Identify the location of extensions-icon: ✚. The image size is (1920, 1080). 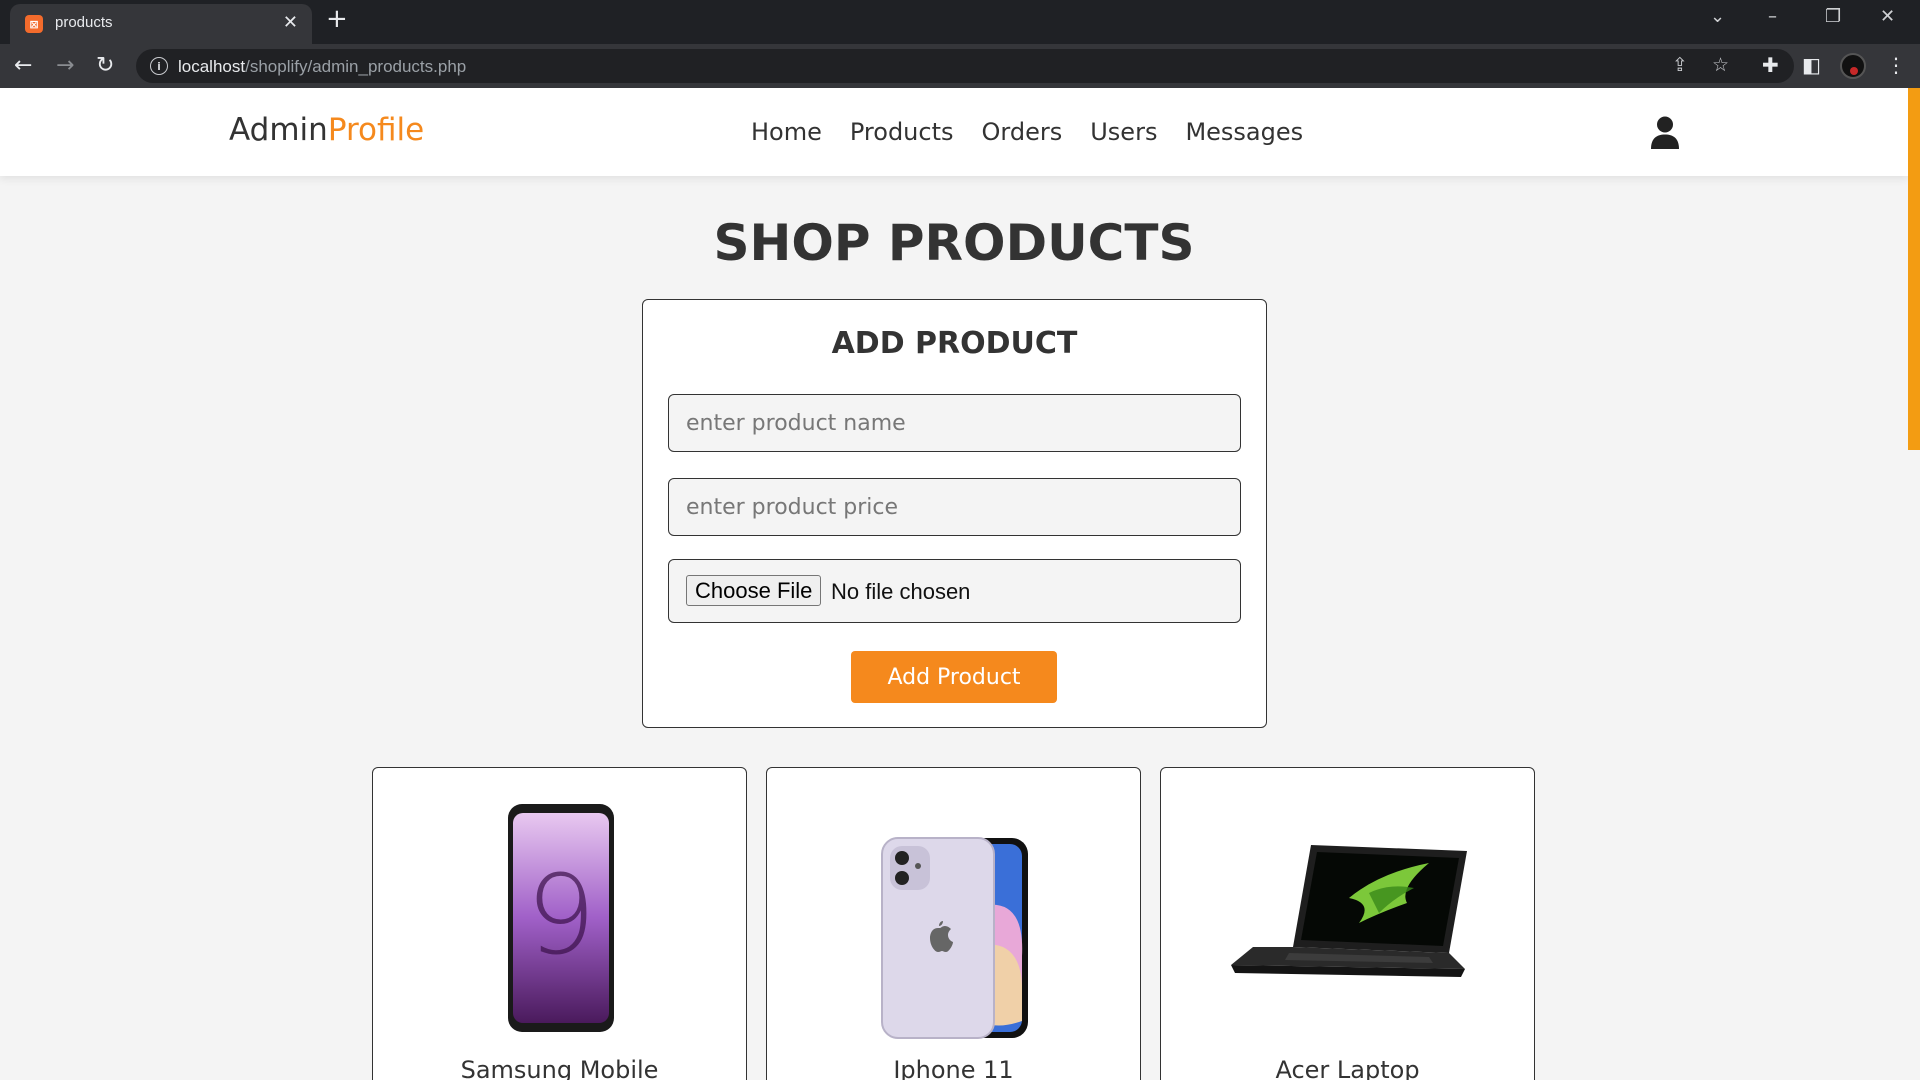
(1770, 65).